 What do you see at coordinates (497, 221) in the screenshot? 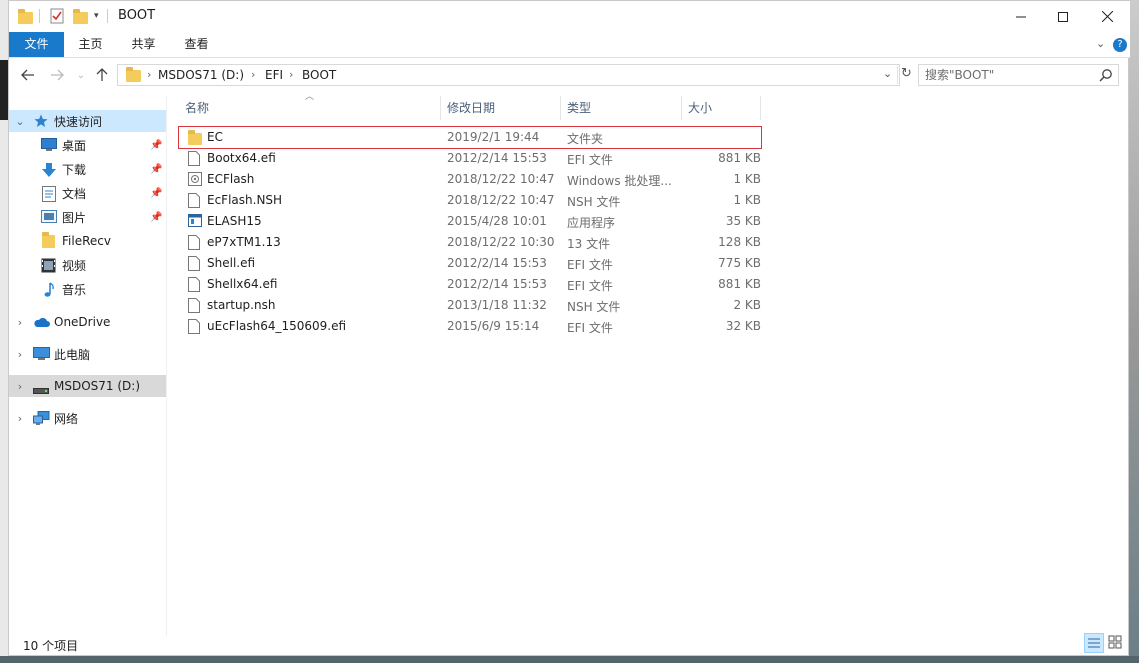
I see `file-date: 2015/4/28 10:01` at bounding box center [497, 221].